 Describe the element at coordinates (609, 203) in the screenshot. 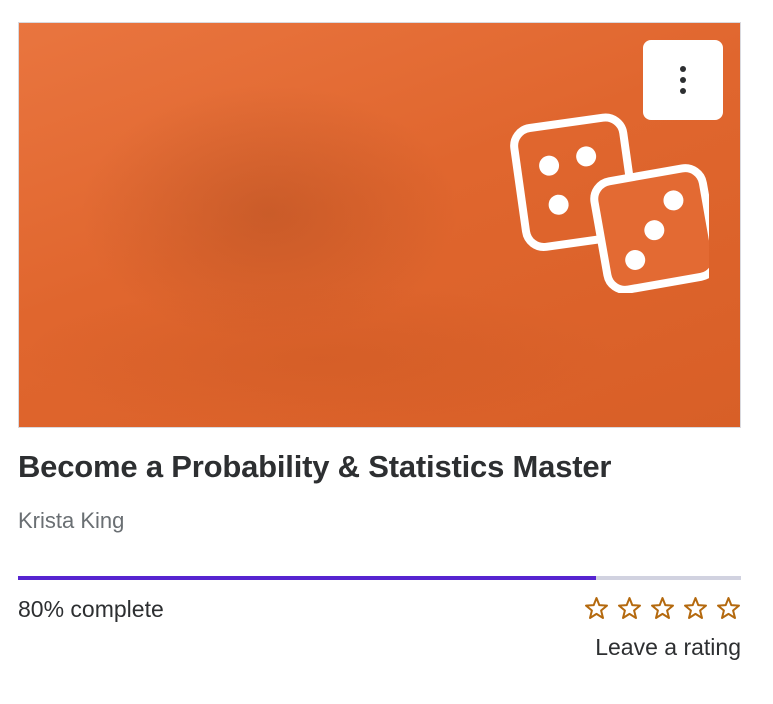

I see `dice-icon` at that location.